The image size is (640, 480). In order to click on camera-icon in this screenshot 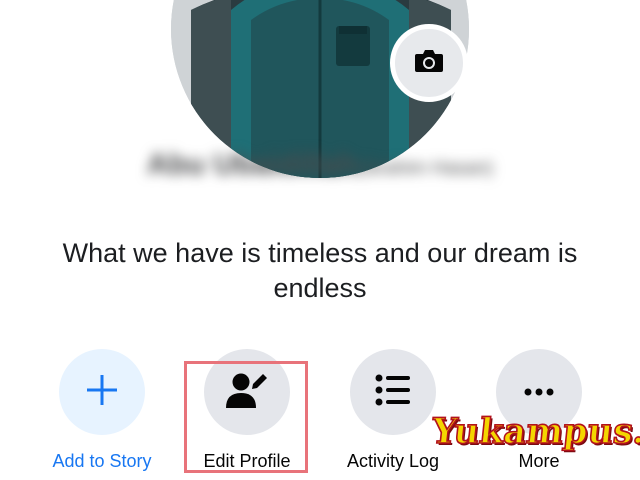, I will do `click(429, 63)`.